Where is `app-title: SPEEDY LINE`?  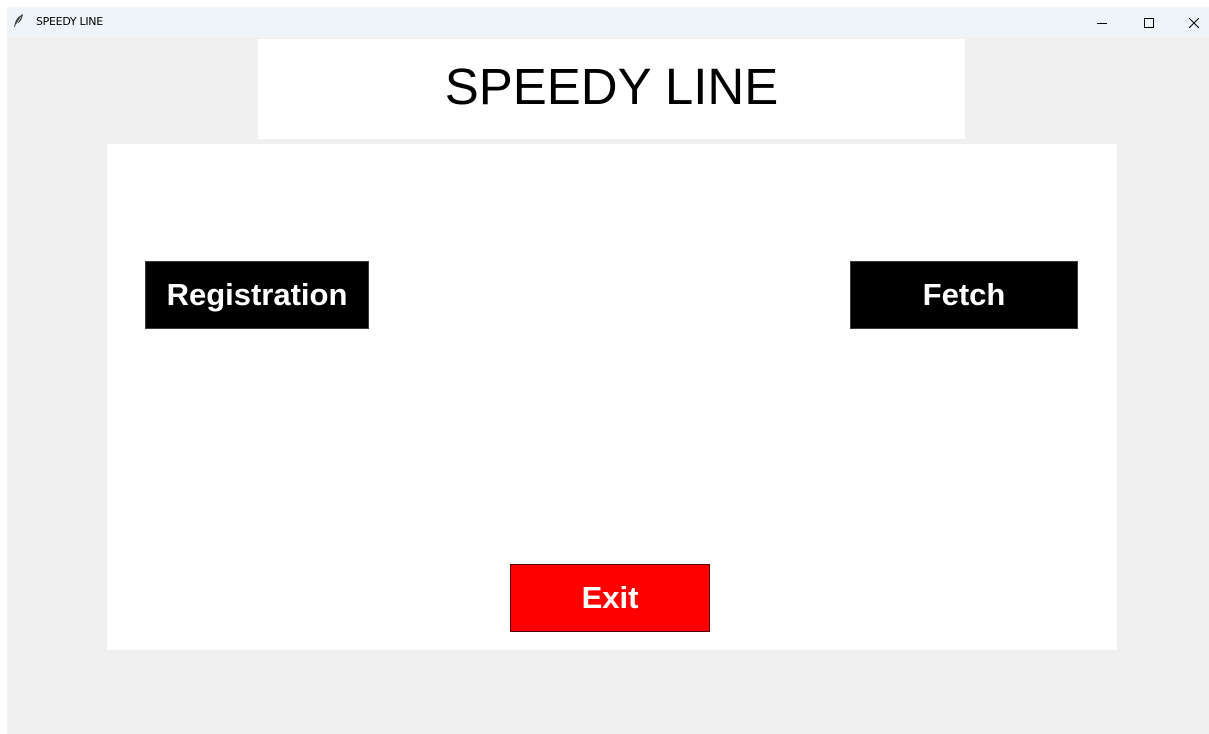 app-title: SPEEDY LINE is located at coordinates (611, 86).